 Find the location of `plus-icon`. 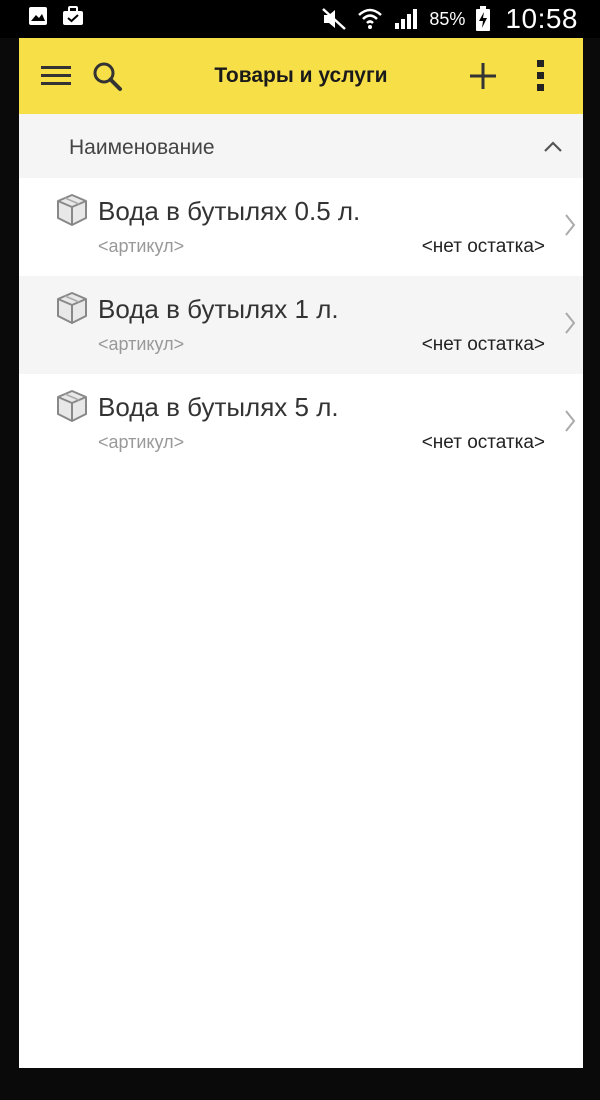

plus-icon is located at coordinates (483, 76).